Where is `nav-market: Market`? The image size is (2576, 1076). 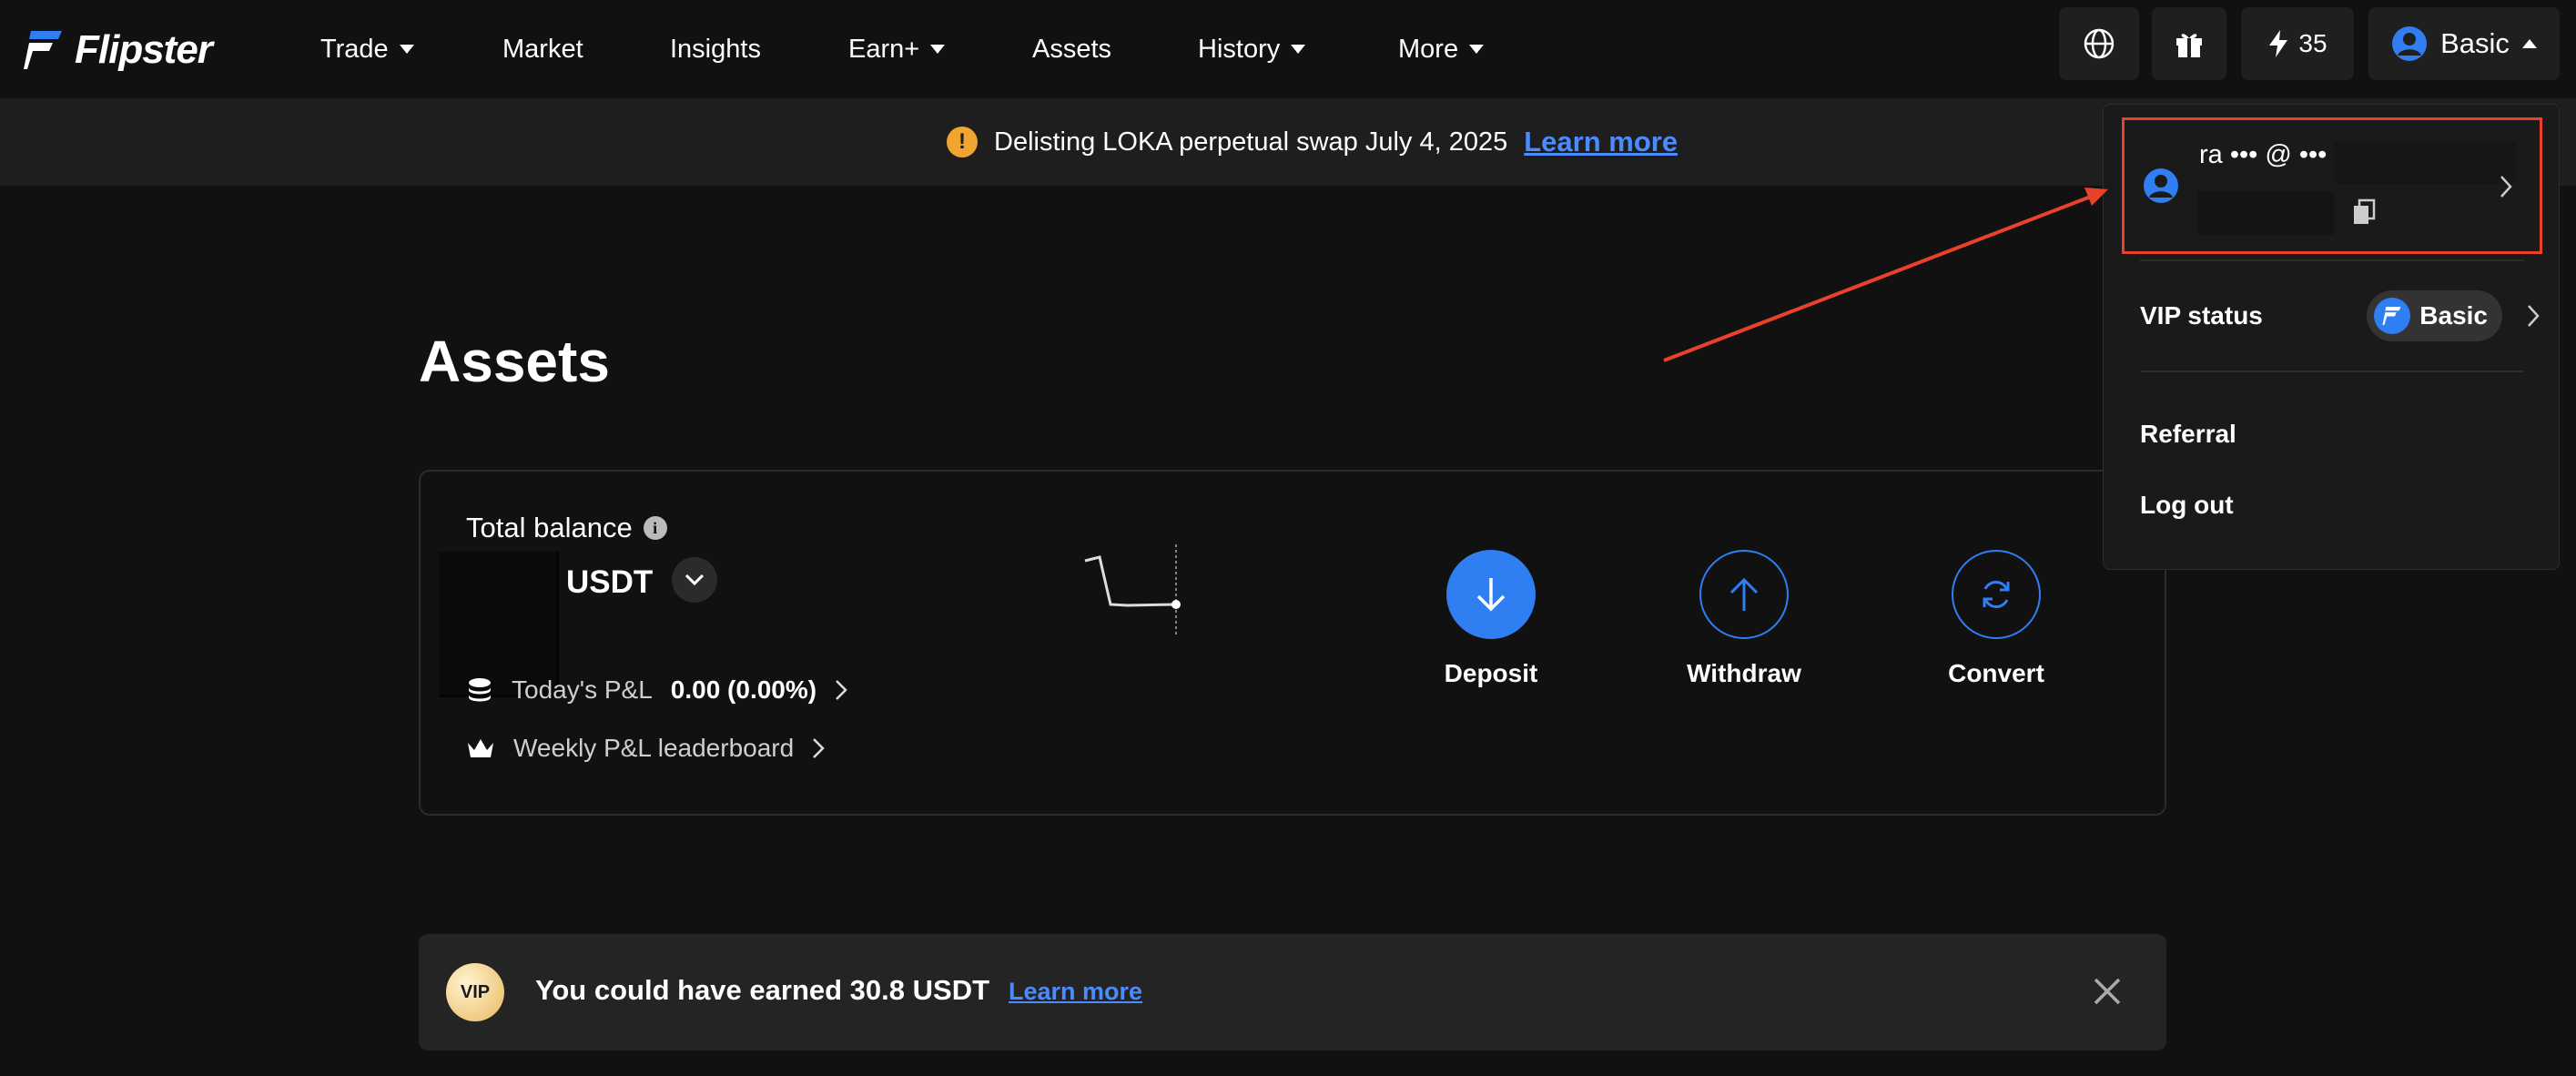
nav-market: Market is located at coordinates (542, 49).